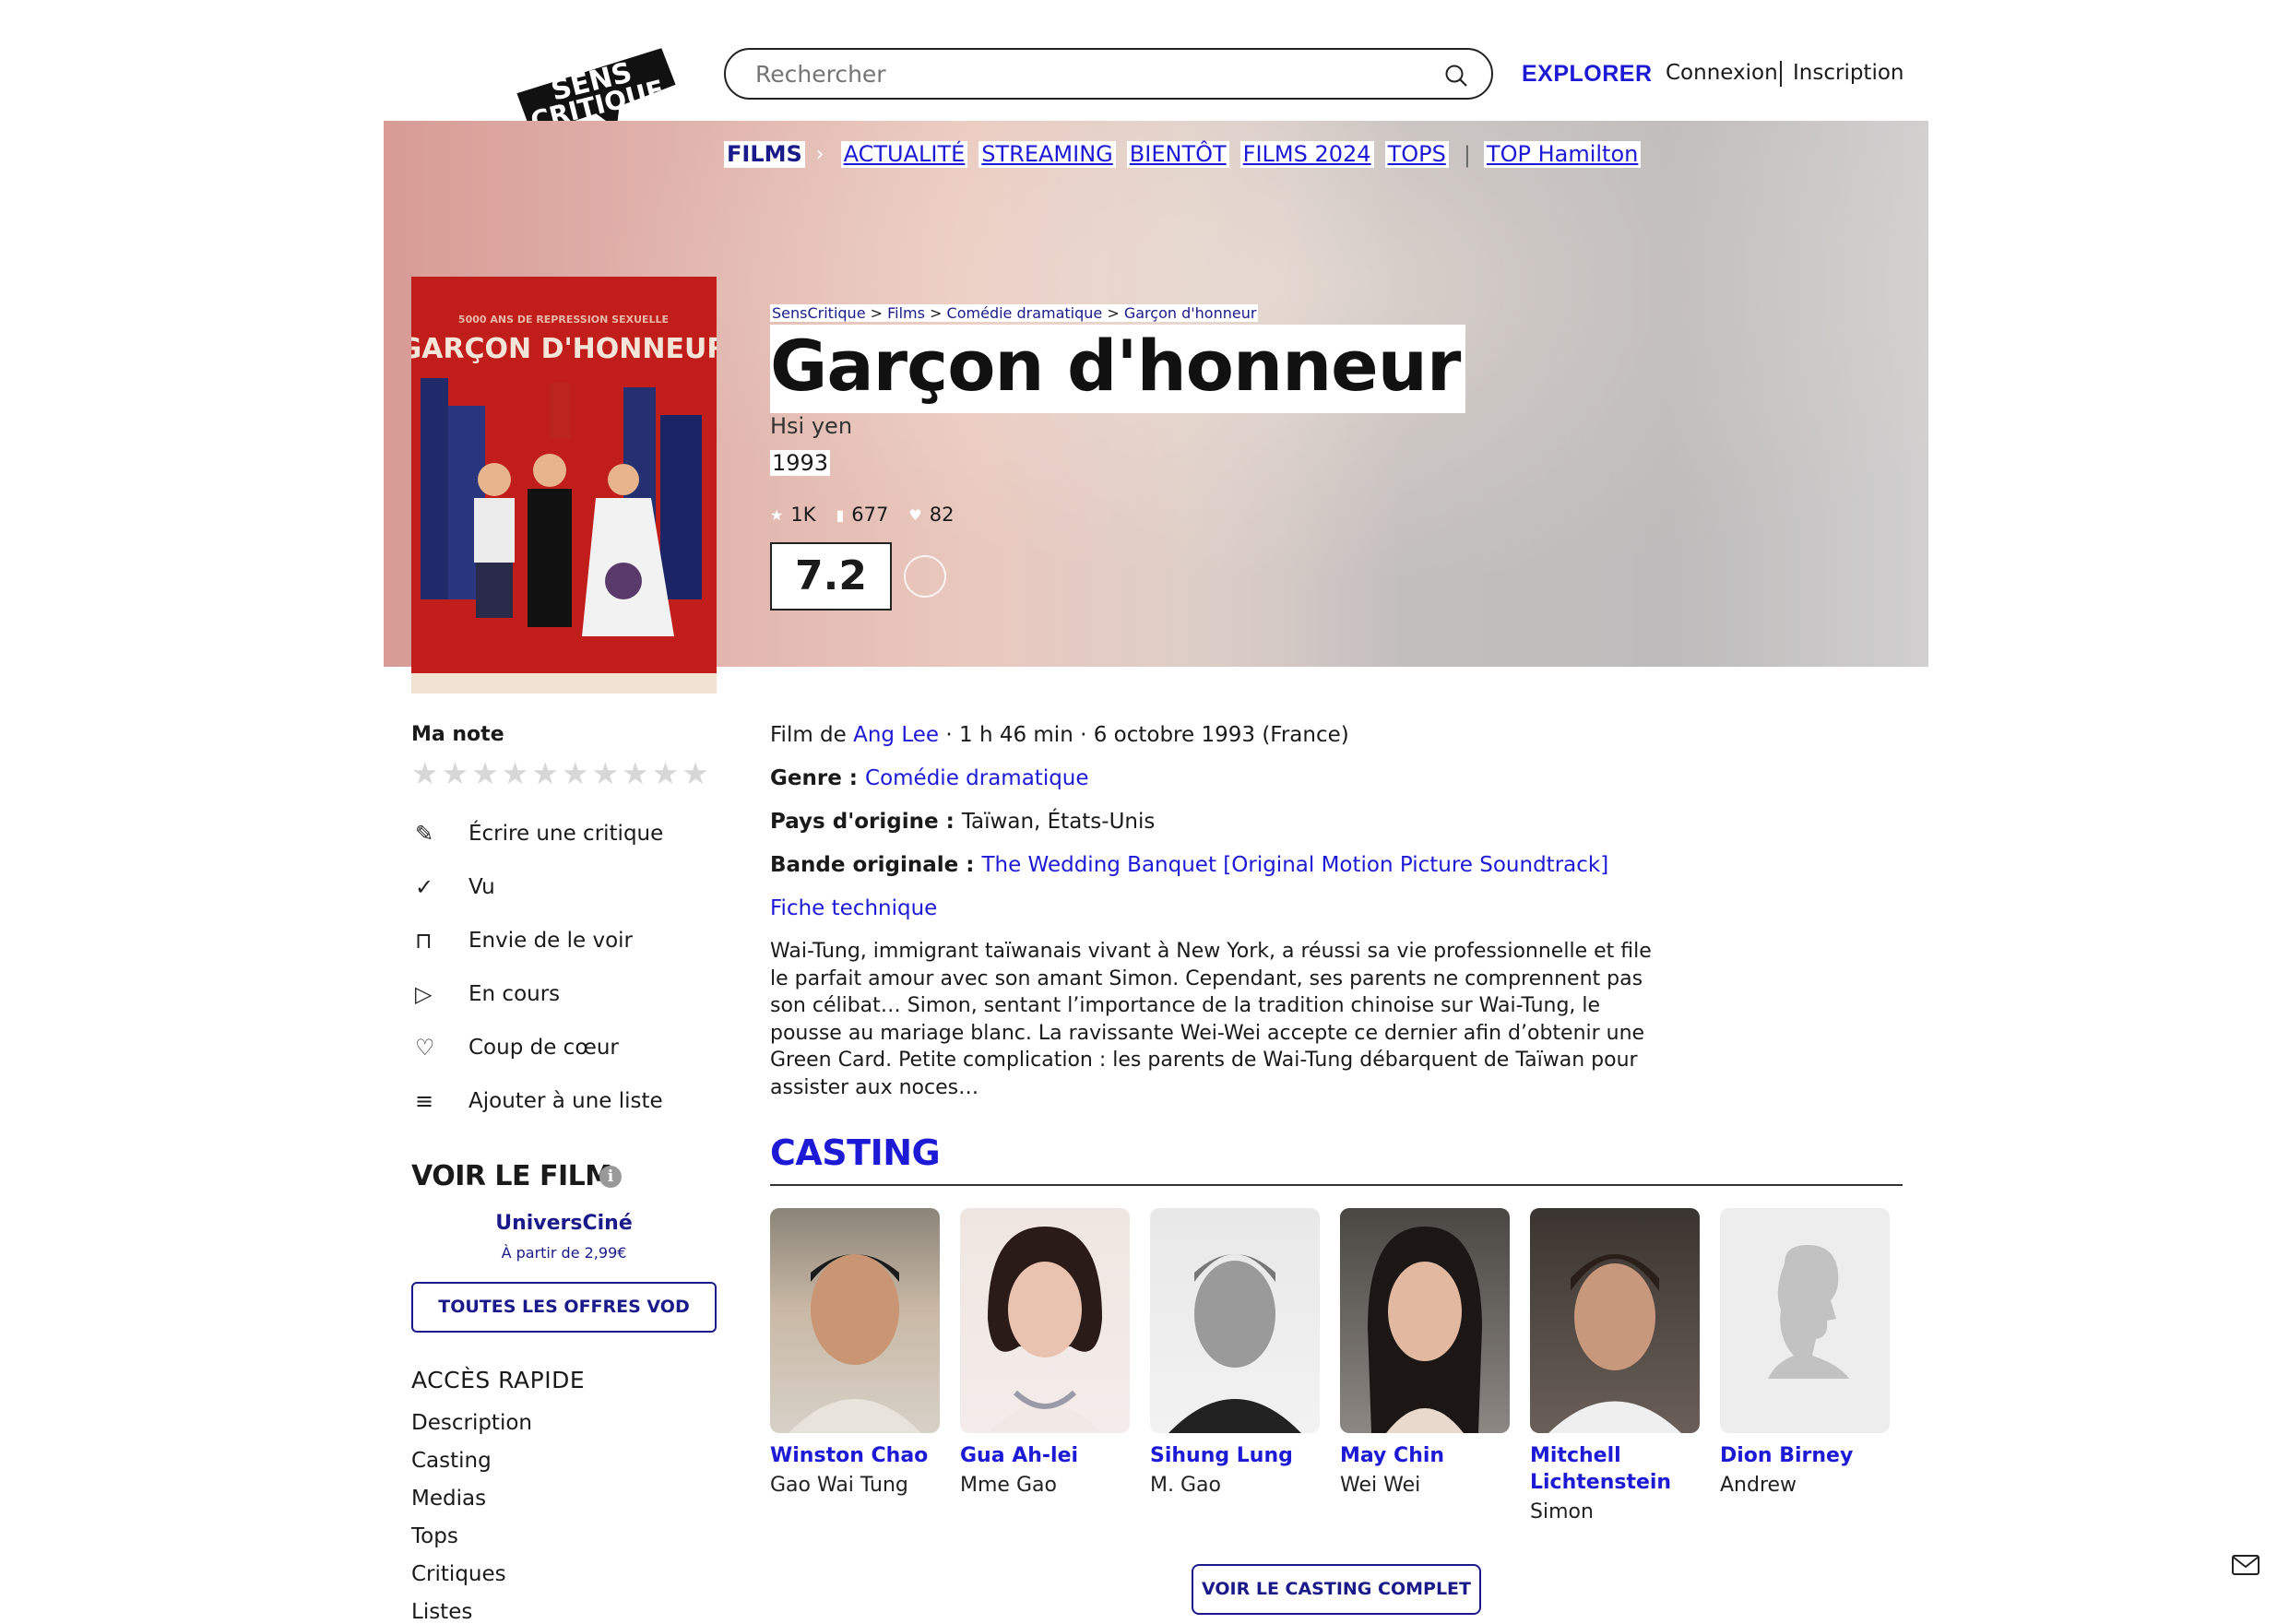 The image size is (2289, 1624). I want to click on actor-name: Sihung Lung, so click(1235, 1455).